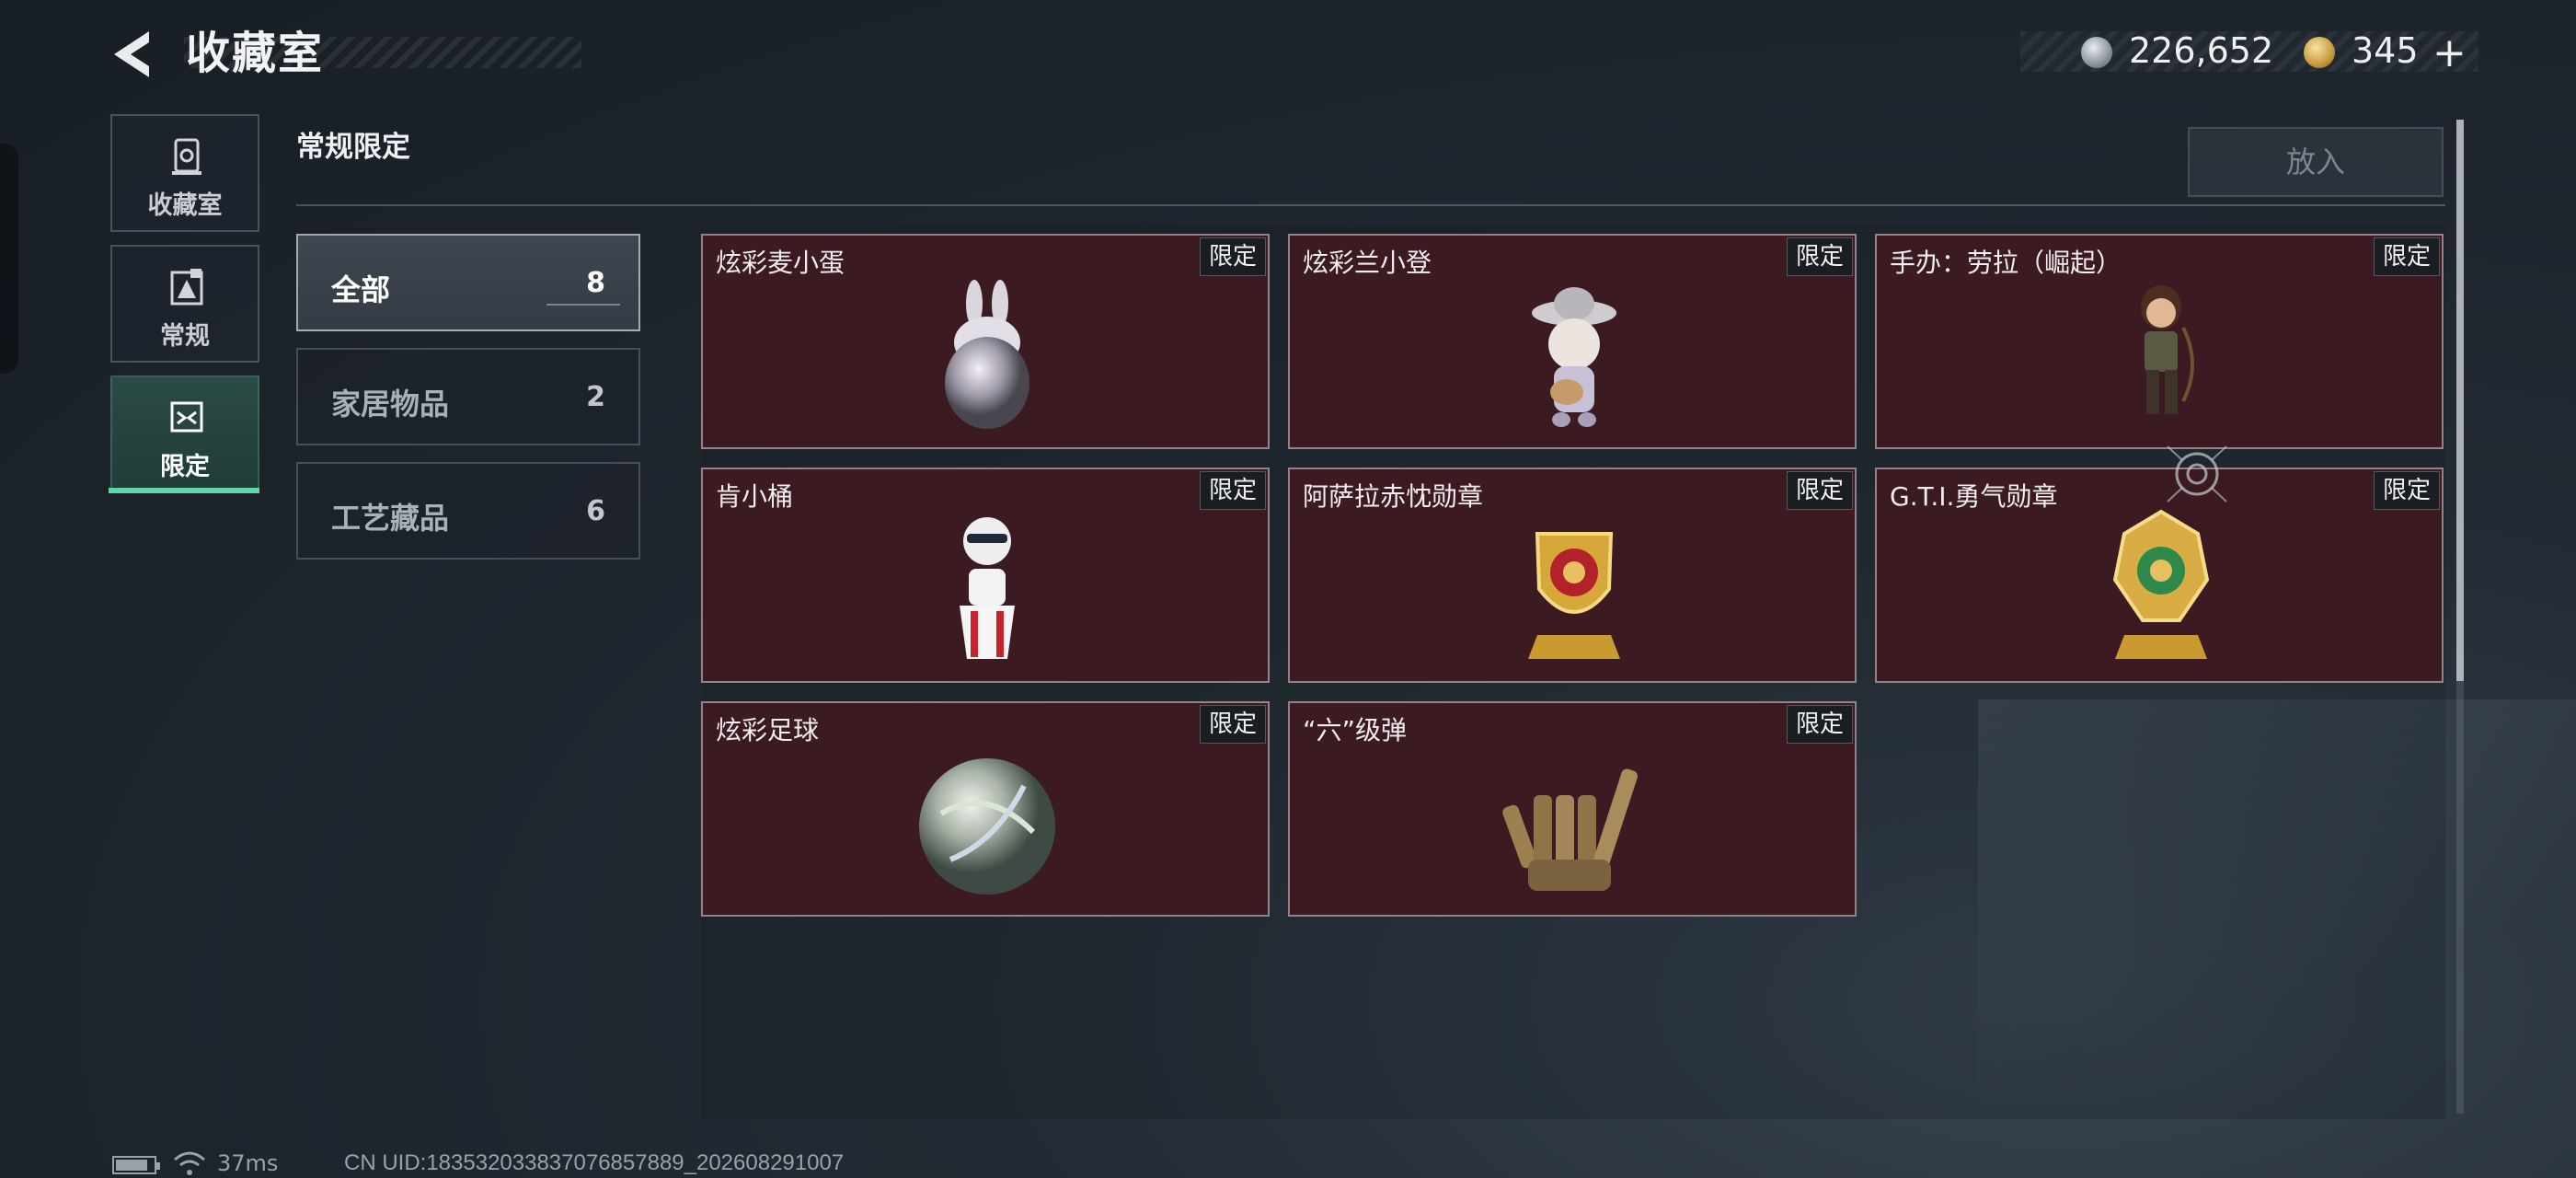 The image size is (2576, 1178). I want to click on rail-item-regular: 常规, so click(184, 304).